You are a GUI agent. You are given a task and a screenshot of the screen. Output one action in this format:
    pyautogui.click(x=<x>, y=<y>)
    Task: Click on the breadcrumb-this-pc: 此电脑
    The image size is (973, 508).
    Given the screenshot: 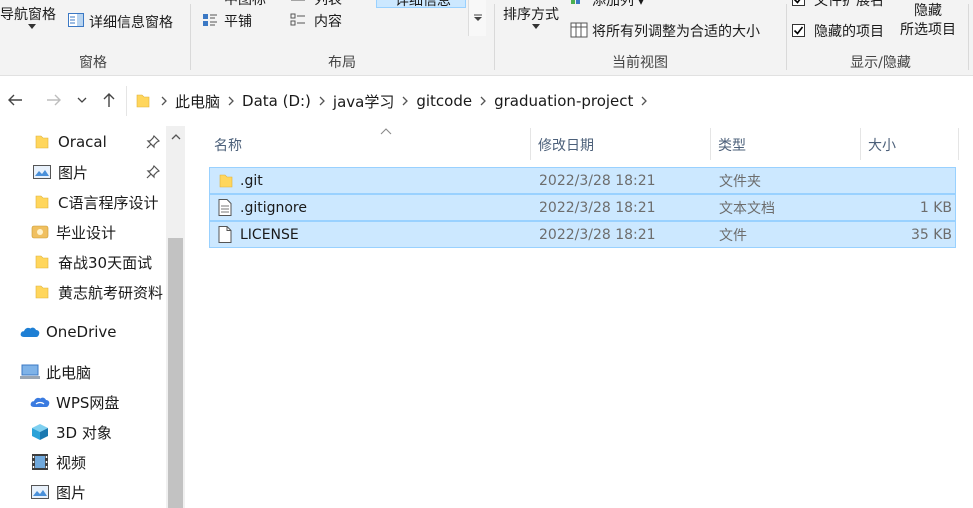 What is the action you would take?
    pyautogui.click(x=197, y=101)
    